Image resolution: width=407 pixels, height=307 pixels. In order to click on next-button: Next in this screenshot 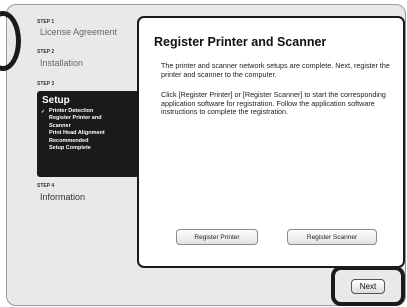, I will do `click(368, 286)`.